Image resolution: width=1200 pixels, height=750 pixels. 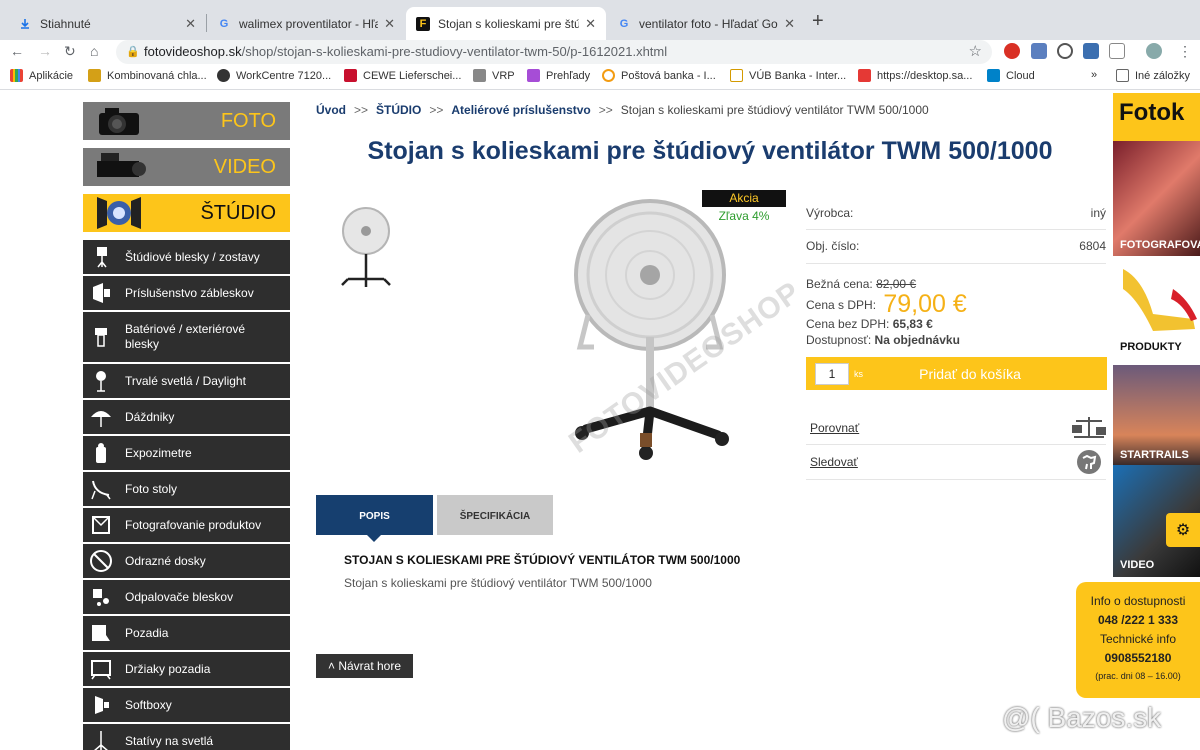 I want to click on background-holder-icon, so click(x=101, y=669).